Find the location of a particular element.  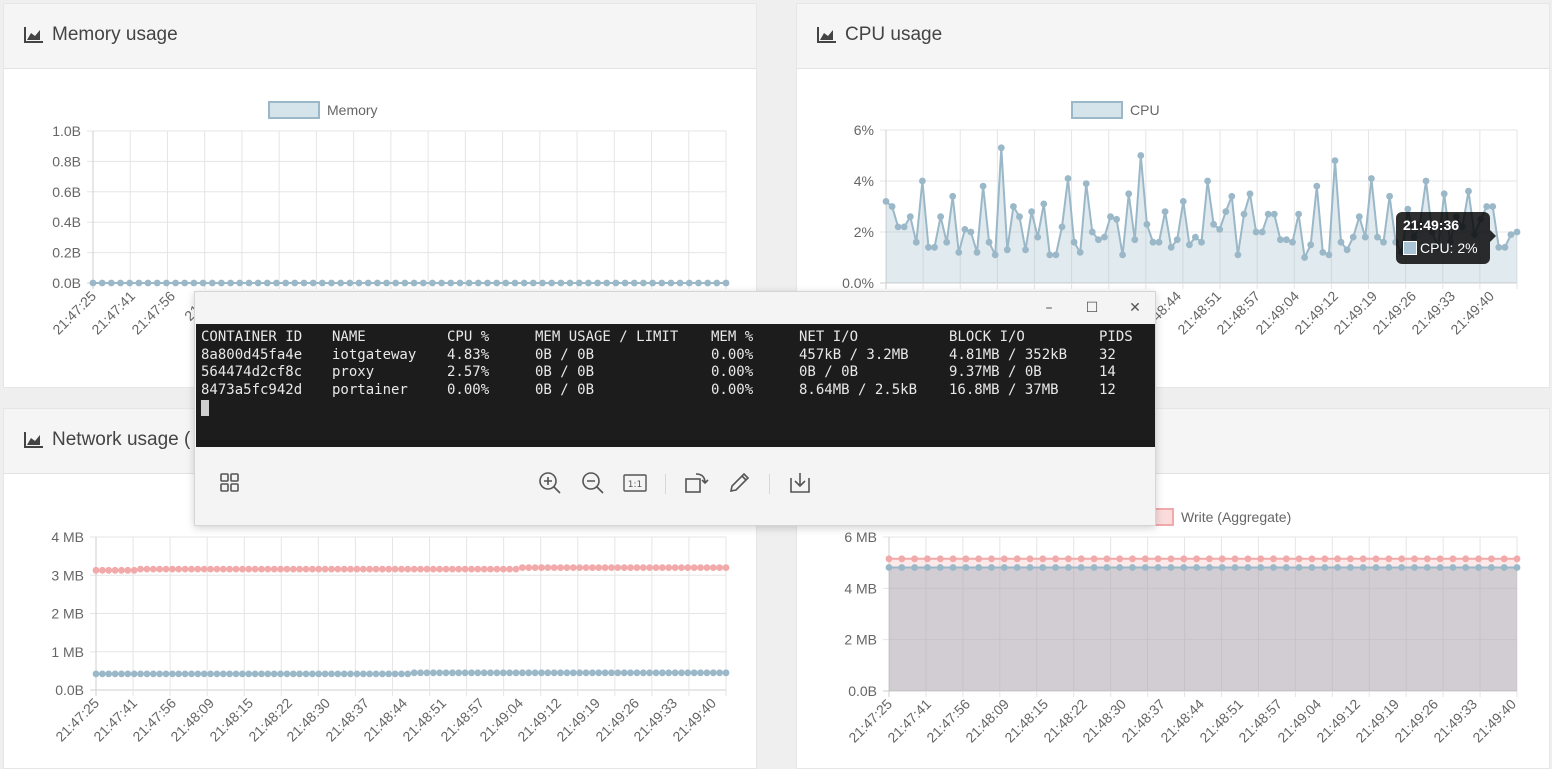

terminal-cell: 0.00% is located at coordinates (732, 354).